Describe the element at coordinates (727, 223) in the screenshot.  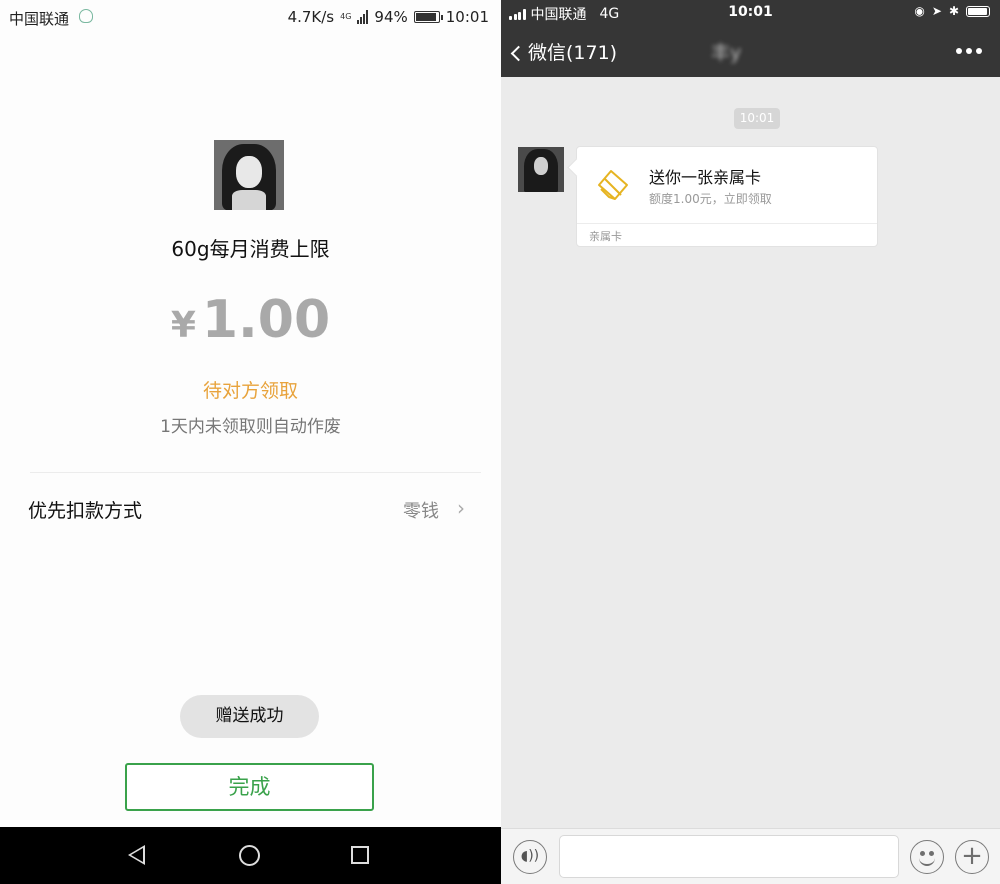
I see `card-divider` at that location.